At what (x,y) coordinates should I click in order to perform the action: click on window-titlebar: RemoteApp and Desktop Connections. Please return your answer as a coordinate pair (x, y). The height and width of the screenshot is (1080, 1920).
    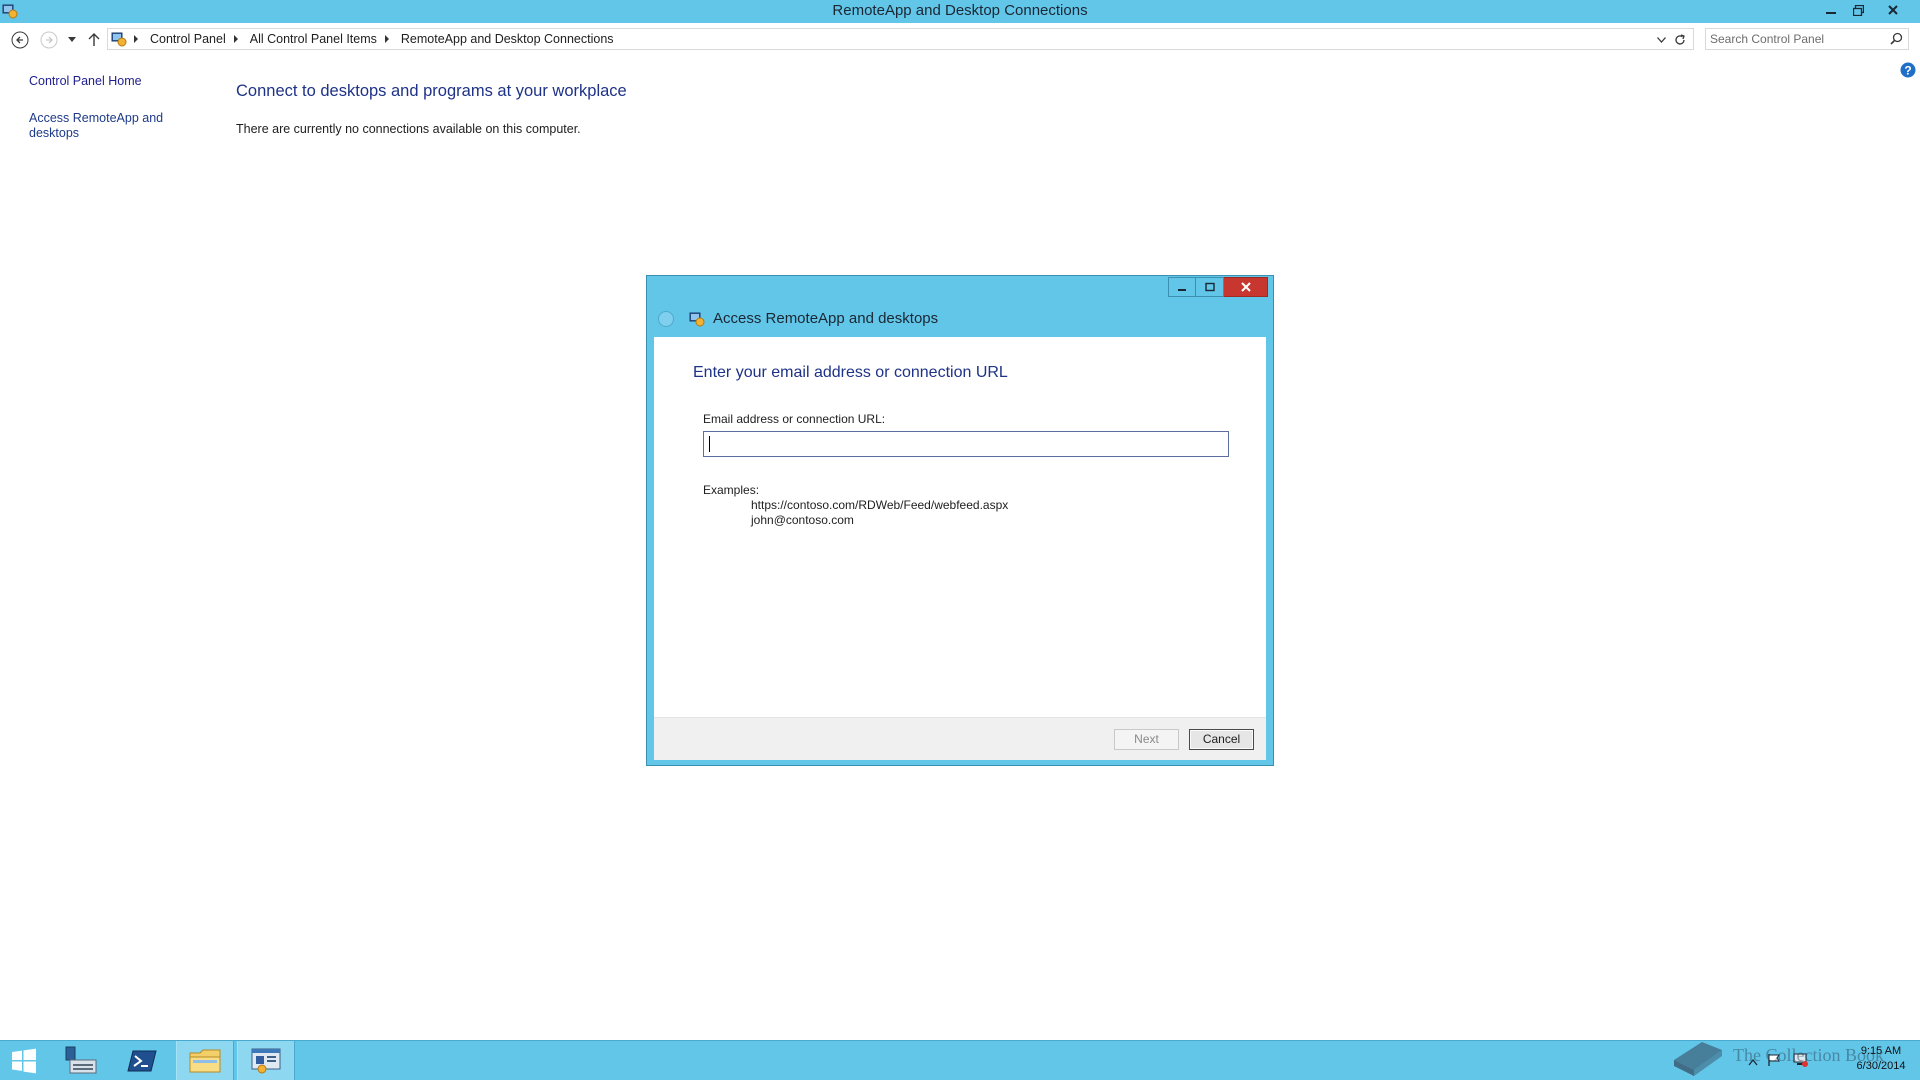
    Looking at the image, I should click on (960, 11).